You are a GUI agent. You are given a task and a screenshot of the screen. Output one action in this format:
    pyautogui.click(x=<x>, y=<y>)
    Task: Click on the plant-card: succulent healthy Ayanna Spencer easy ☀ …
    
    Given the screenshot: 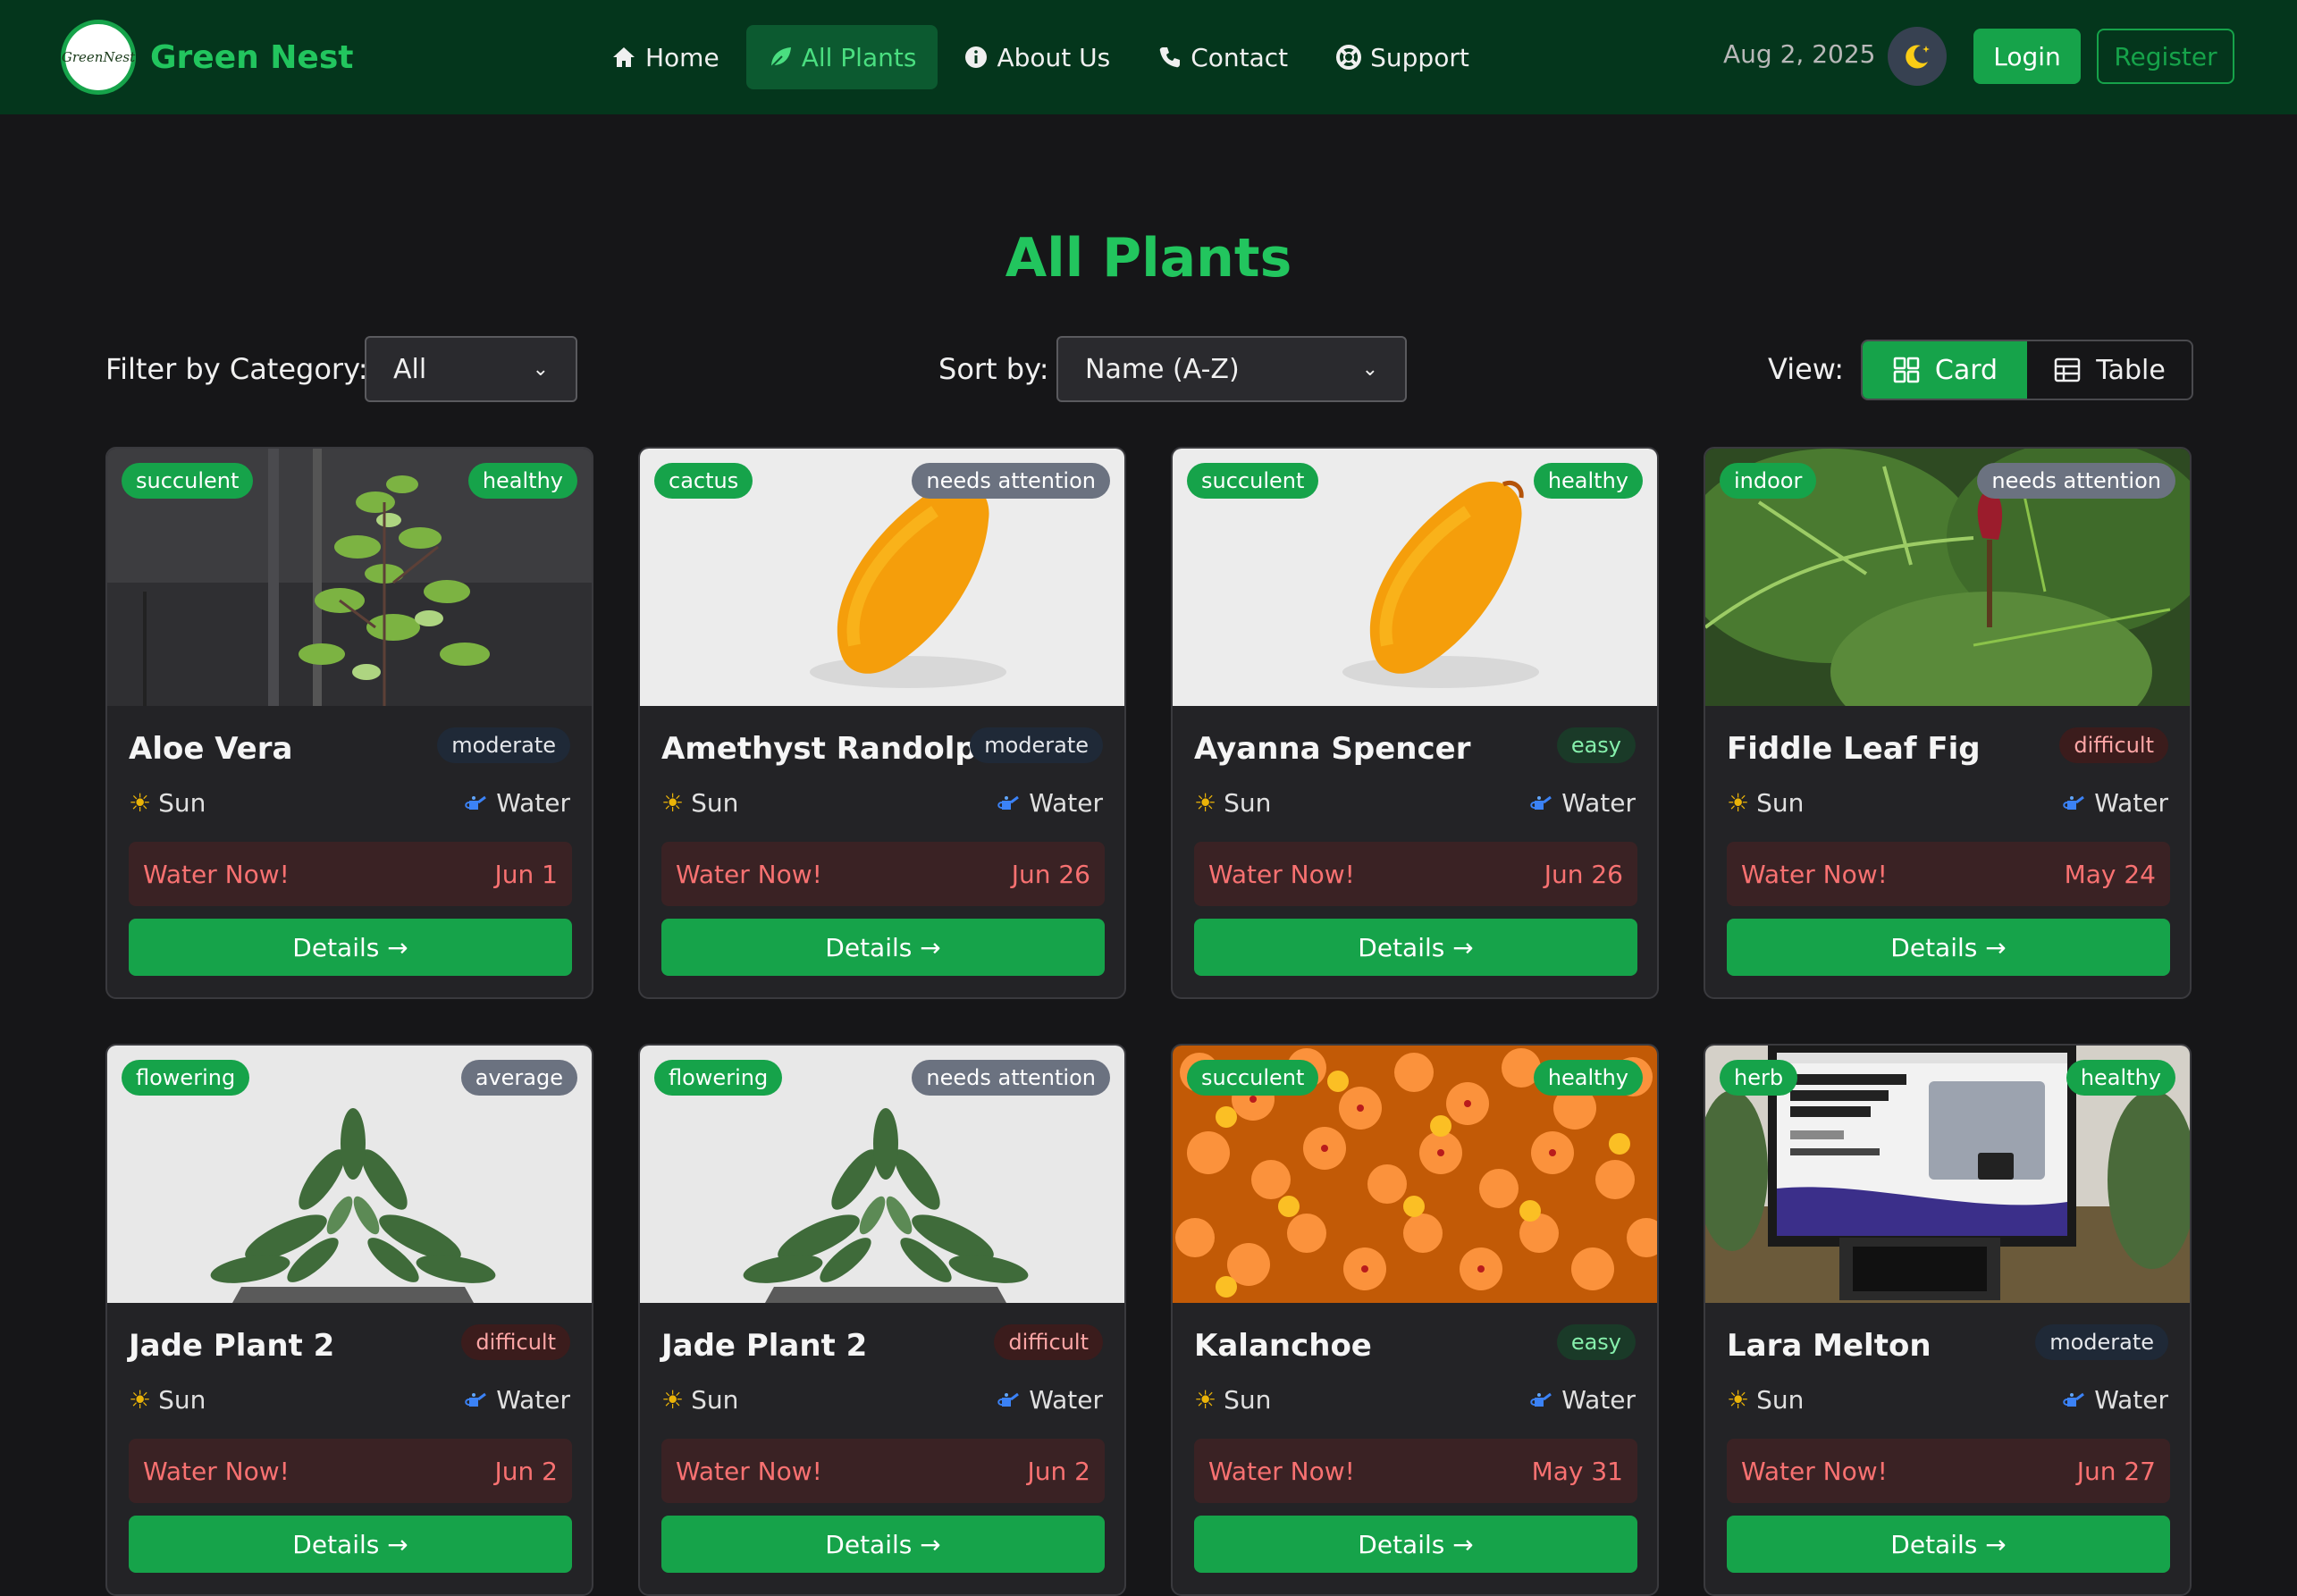 What is the action you would take?
    pyautogui.click(x=1415, y=723)
    